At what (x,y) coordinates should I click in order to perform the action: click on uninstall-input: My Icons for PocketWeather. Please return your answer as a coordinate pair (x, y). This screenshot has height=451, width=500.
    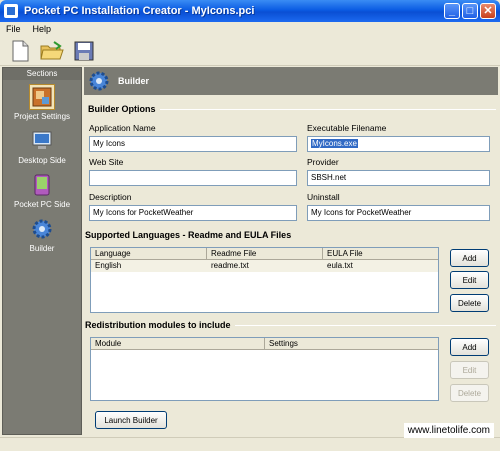
    Looking at the image, I should click on (398, 213).